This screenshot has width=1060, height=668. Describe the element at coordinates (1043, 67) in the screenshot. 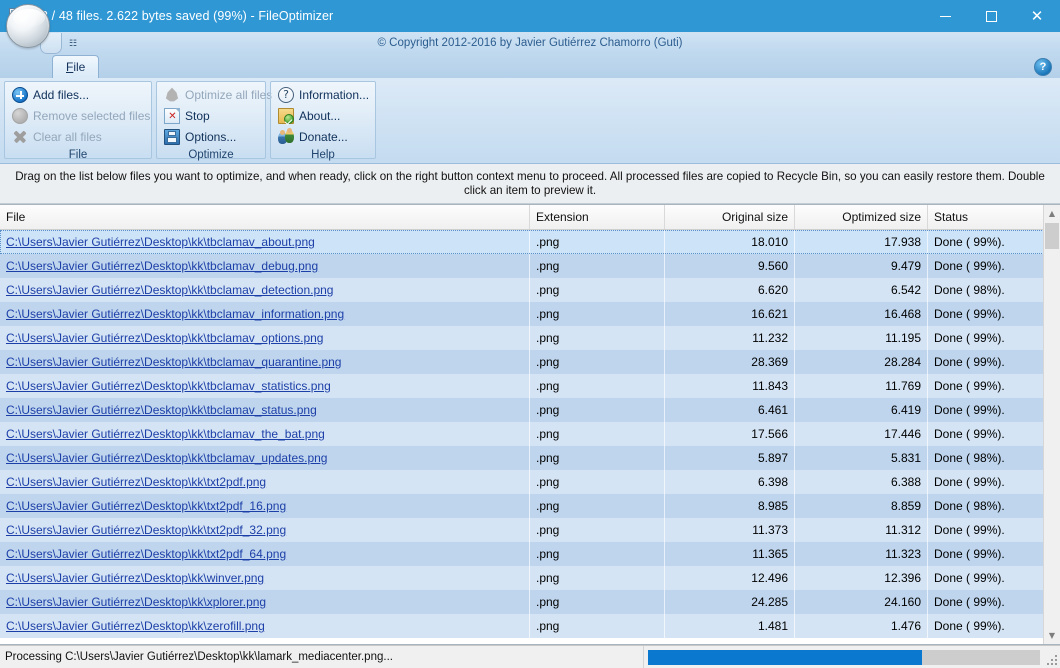

I see `help-icon: ?` at that location.